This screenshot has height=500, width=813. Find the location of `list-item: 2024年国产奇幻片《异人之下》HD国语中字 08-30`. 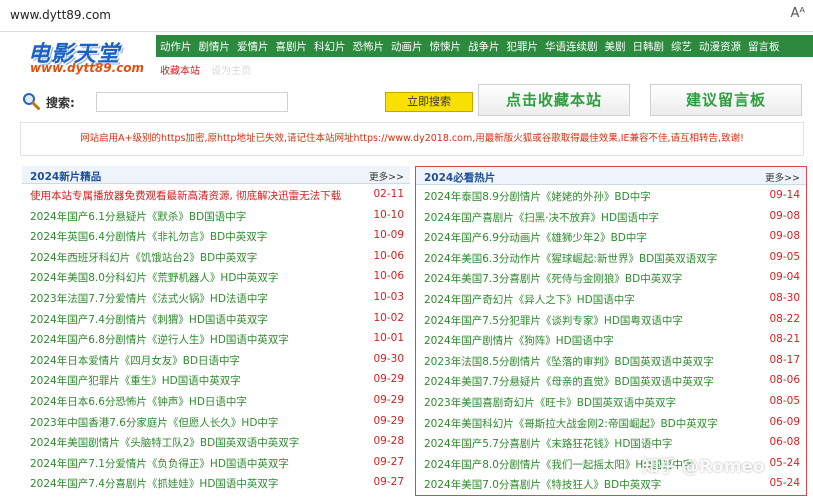

list-item: 2024年国产奇幻片《异人之下》HD国语中字 08-30 is located at coordinates (611, 298).